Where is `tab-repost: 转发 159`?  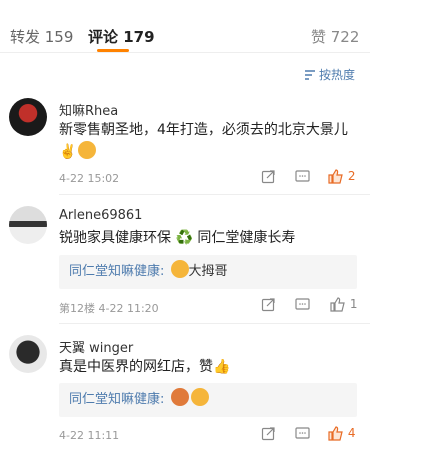
tab-repost: 转发 159 is located at coordinates (41, 36).